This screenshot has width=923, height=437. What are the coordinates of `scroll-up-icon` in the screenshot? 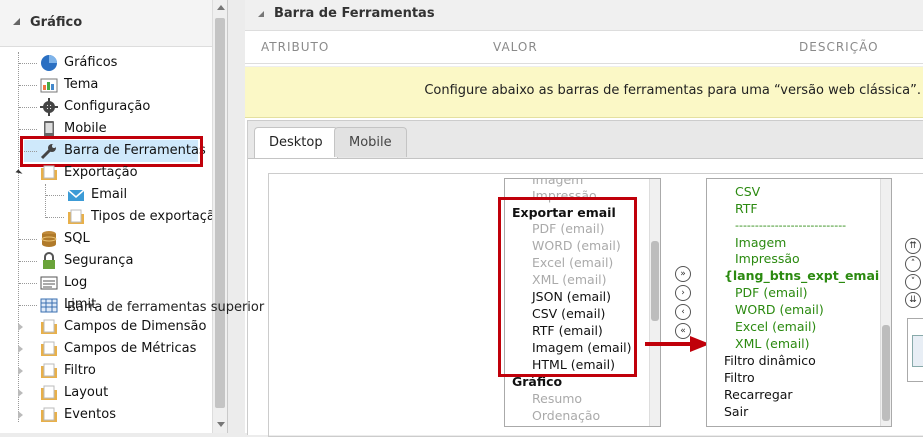 It's located at (221, 7).